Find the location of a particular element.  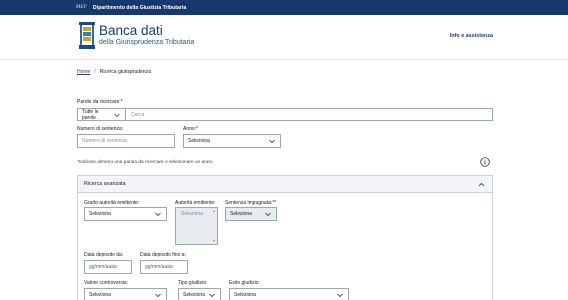

grado-select: Seleziona is located at coordinates (125, 214).